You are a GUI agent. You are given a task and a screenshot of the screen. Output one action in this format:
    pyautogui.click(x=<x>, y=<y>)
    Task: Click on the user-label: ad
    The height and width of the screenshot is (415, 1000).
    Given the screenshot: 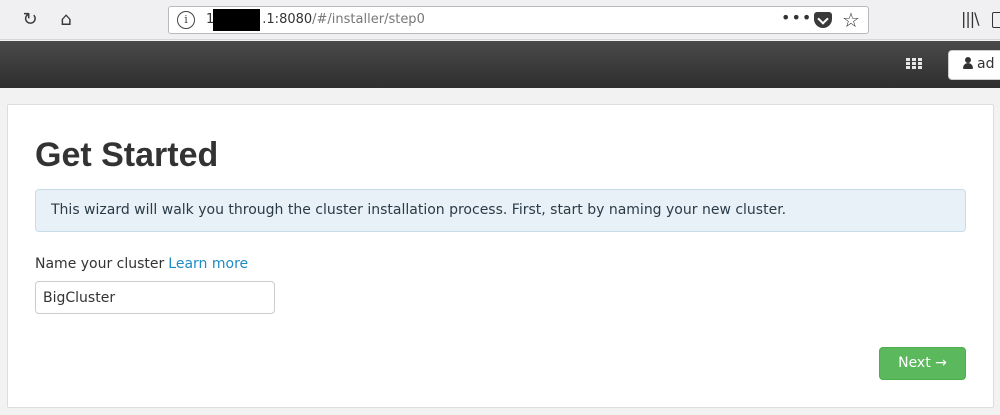 What is the action you would take?
    pyautogui.click(x=986, y=64)
    